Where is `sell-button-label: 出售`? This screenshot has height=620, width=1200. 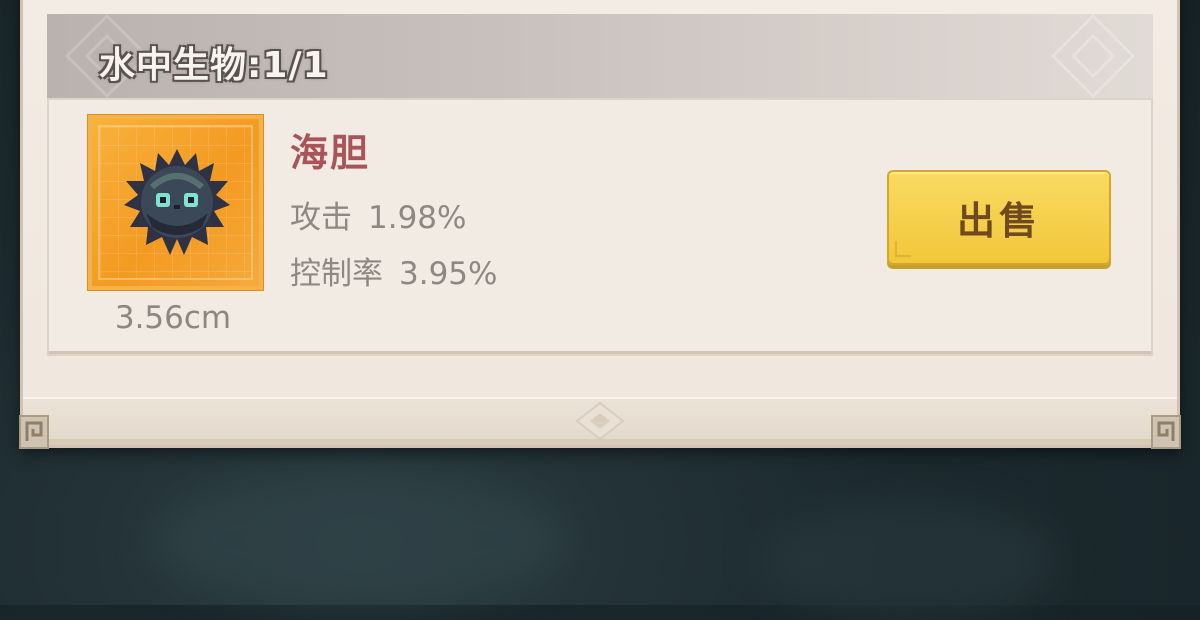
sell-button-label: 出售 is located at coordinates (998, 221).